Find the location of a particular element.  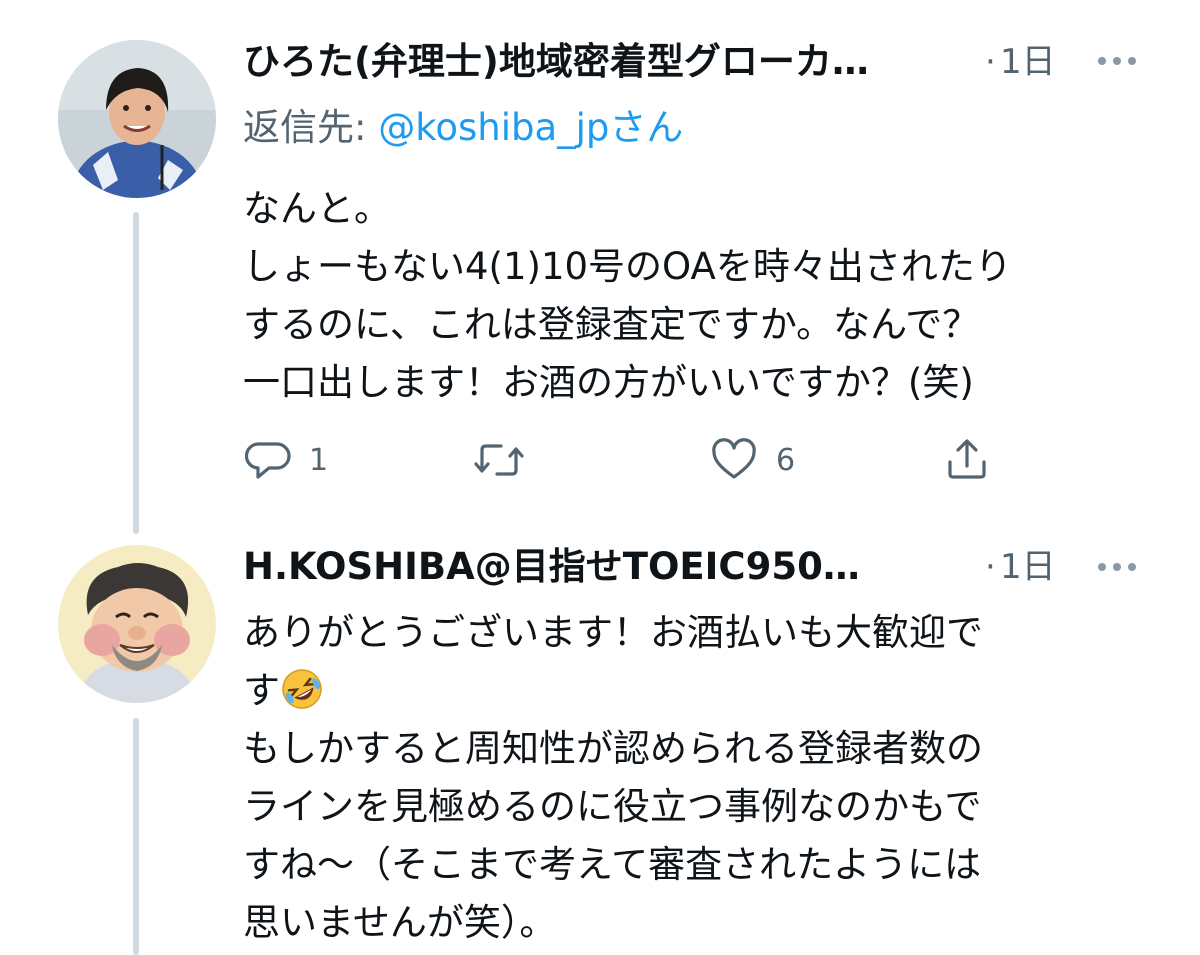

reply-to-label: 返信先: is located at coordinates (311, 127).